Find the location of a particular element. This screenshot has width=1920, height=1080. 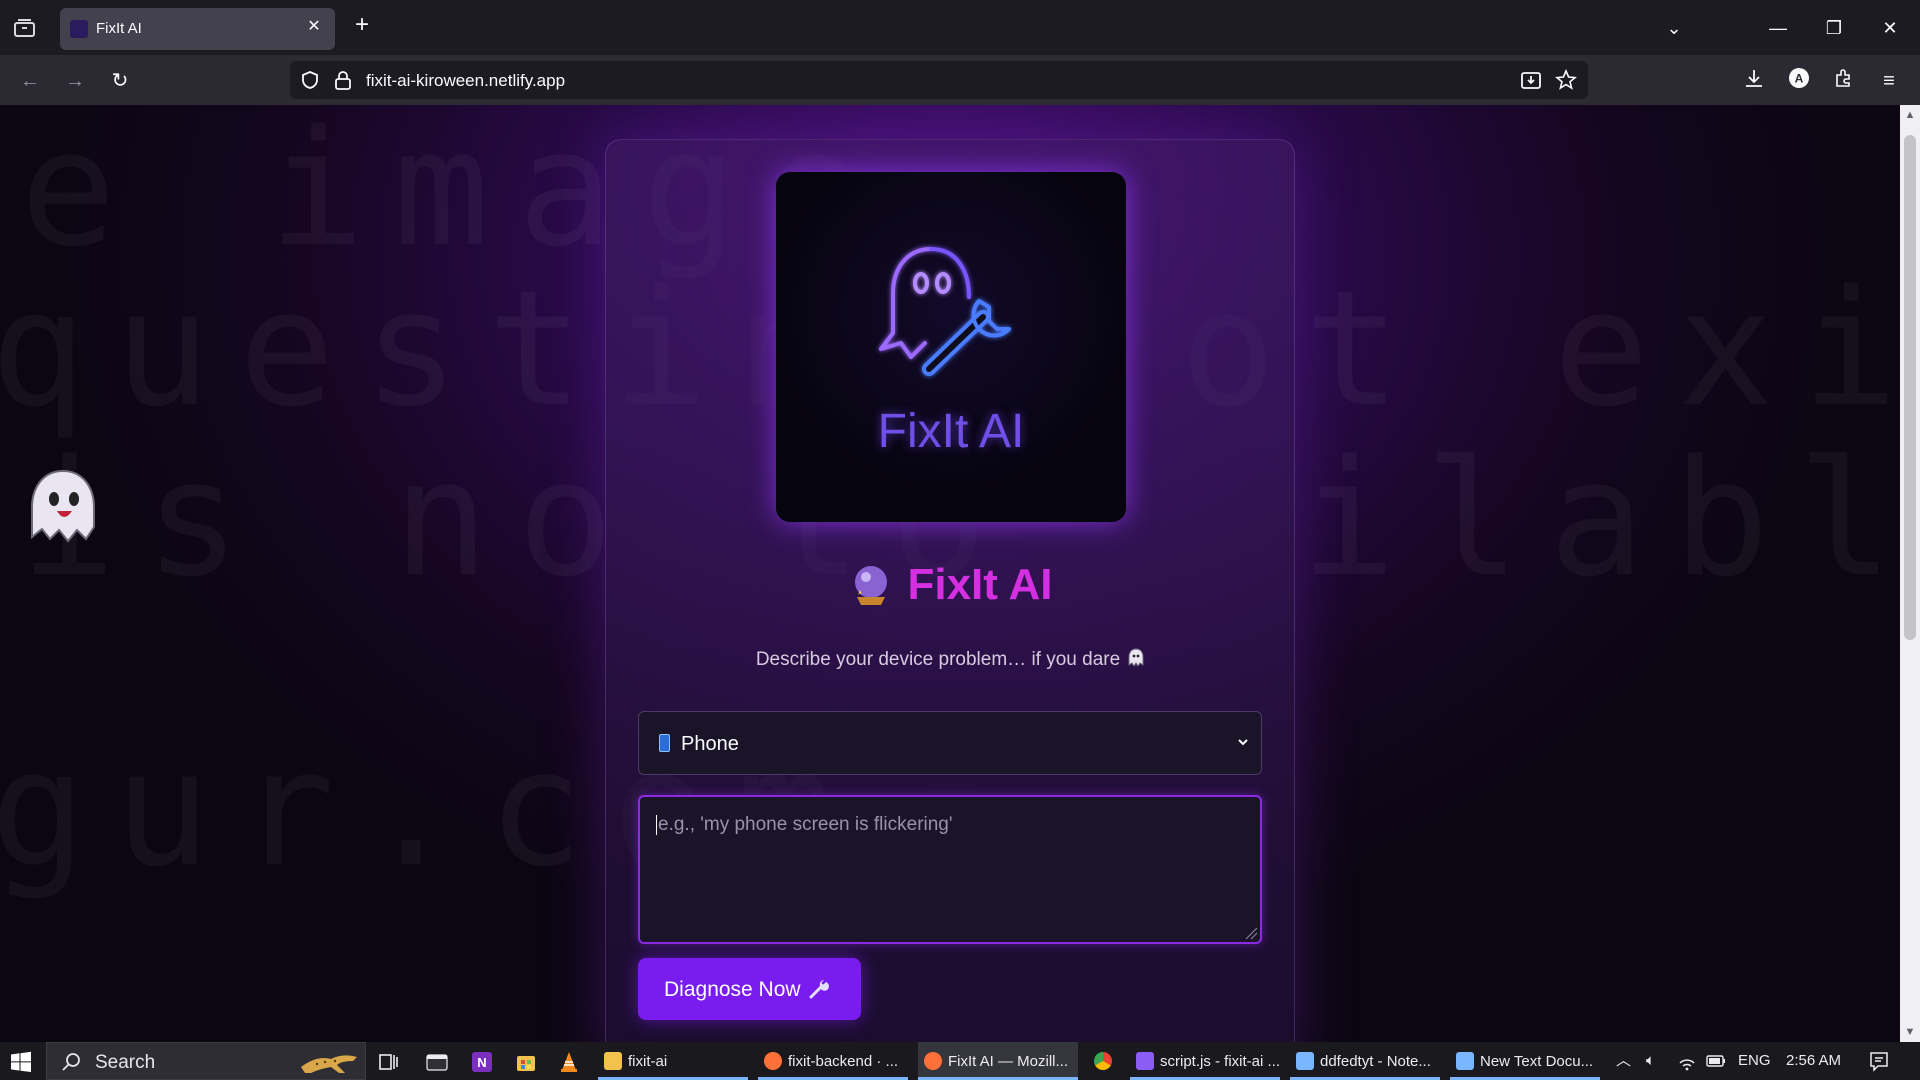

minimize-icon: — is located at coordinates (1778, 28).